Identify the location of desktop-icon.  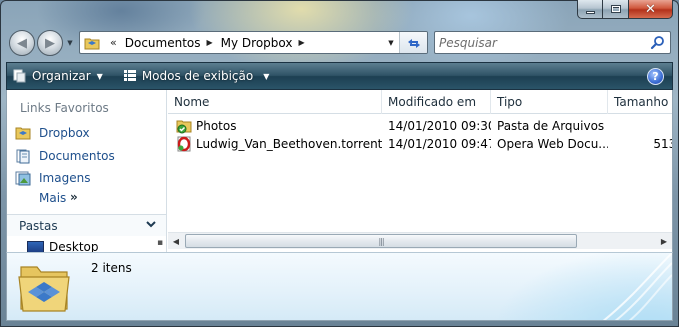
(35, 246).